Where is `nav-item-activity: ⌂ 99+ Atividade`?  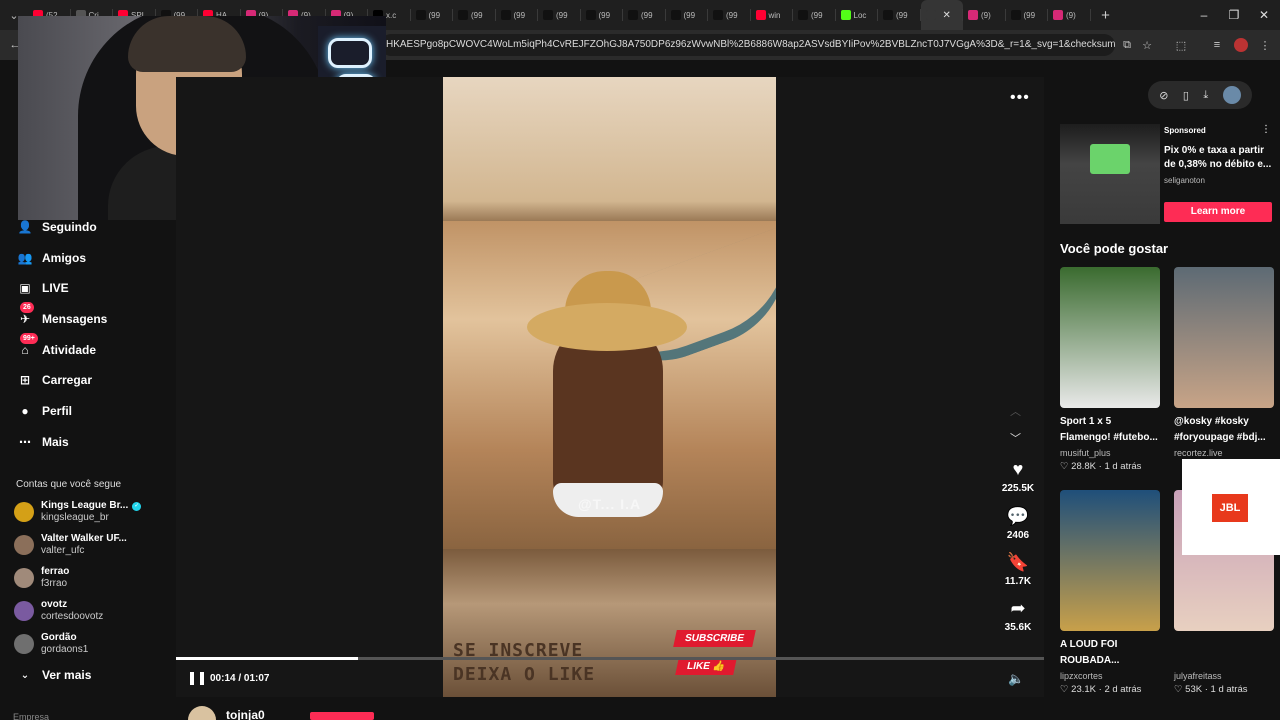 nav-item-activity: ⌂ 99+ Atividade is located at coordinates (56, 347).